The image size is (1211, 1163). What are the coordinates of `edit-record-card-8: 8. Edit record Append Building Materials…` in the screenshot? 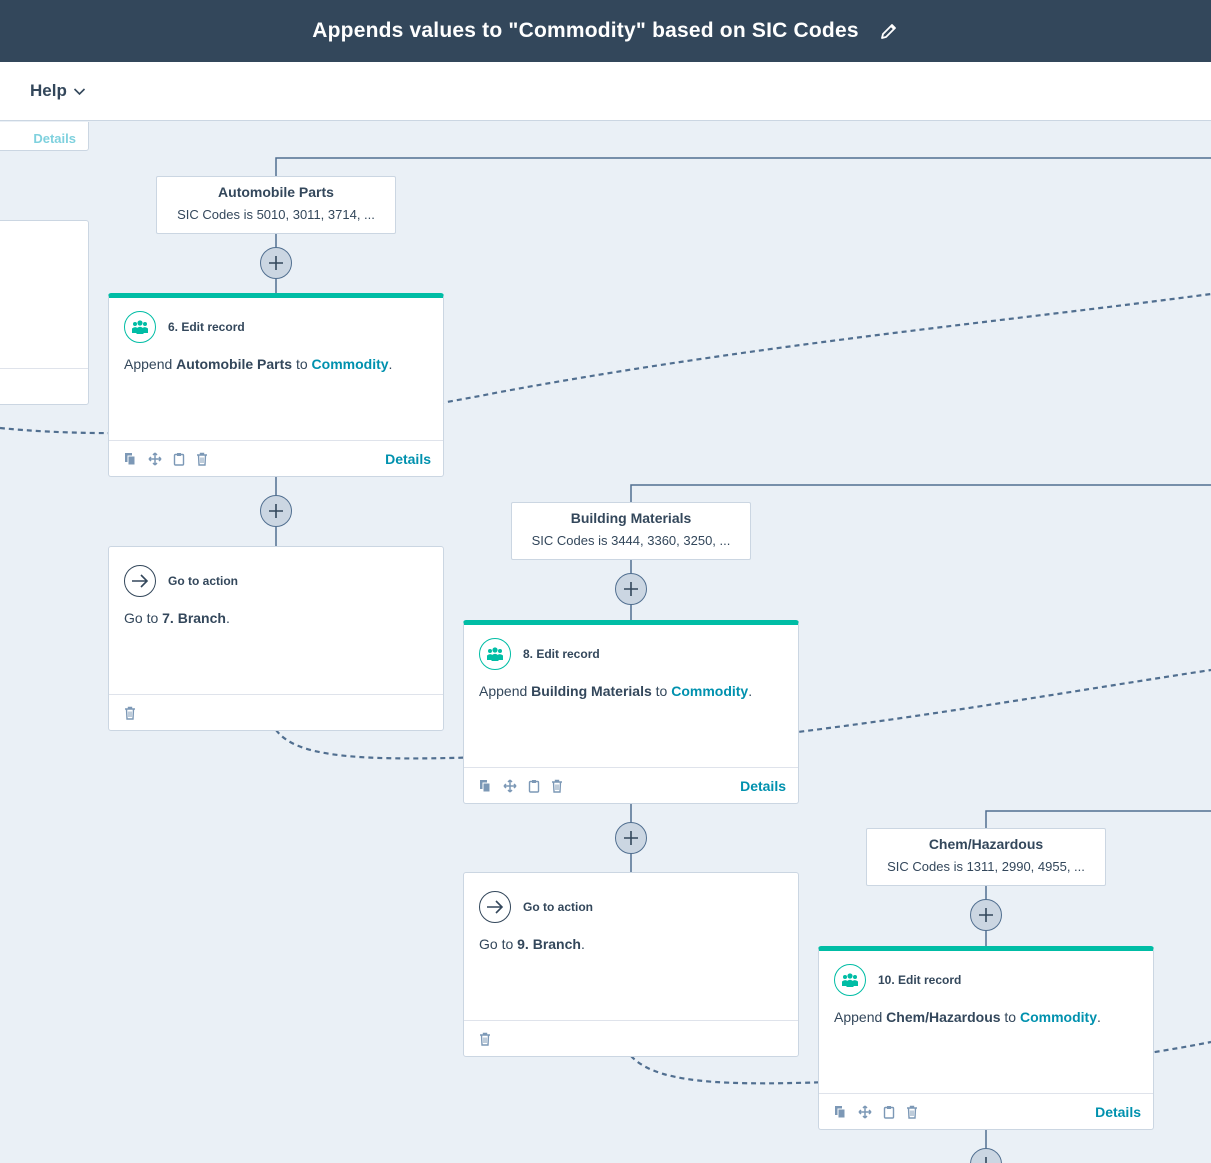 It's located at (631, 712).